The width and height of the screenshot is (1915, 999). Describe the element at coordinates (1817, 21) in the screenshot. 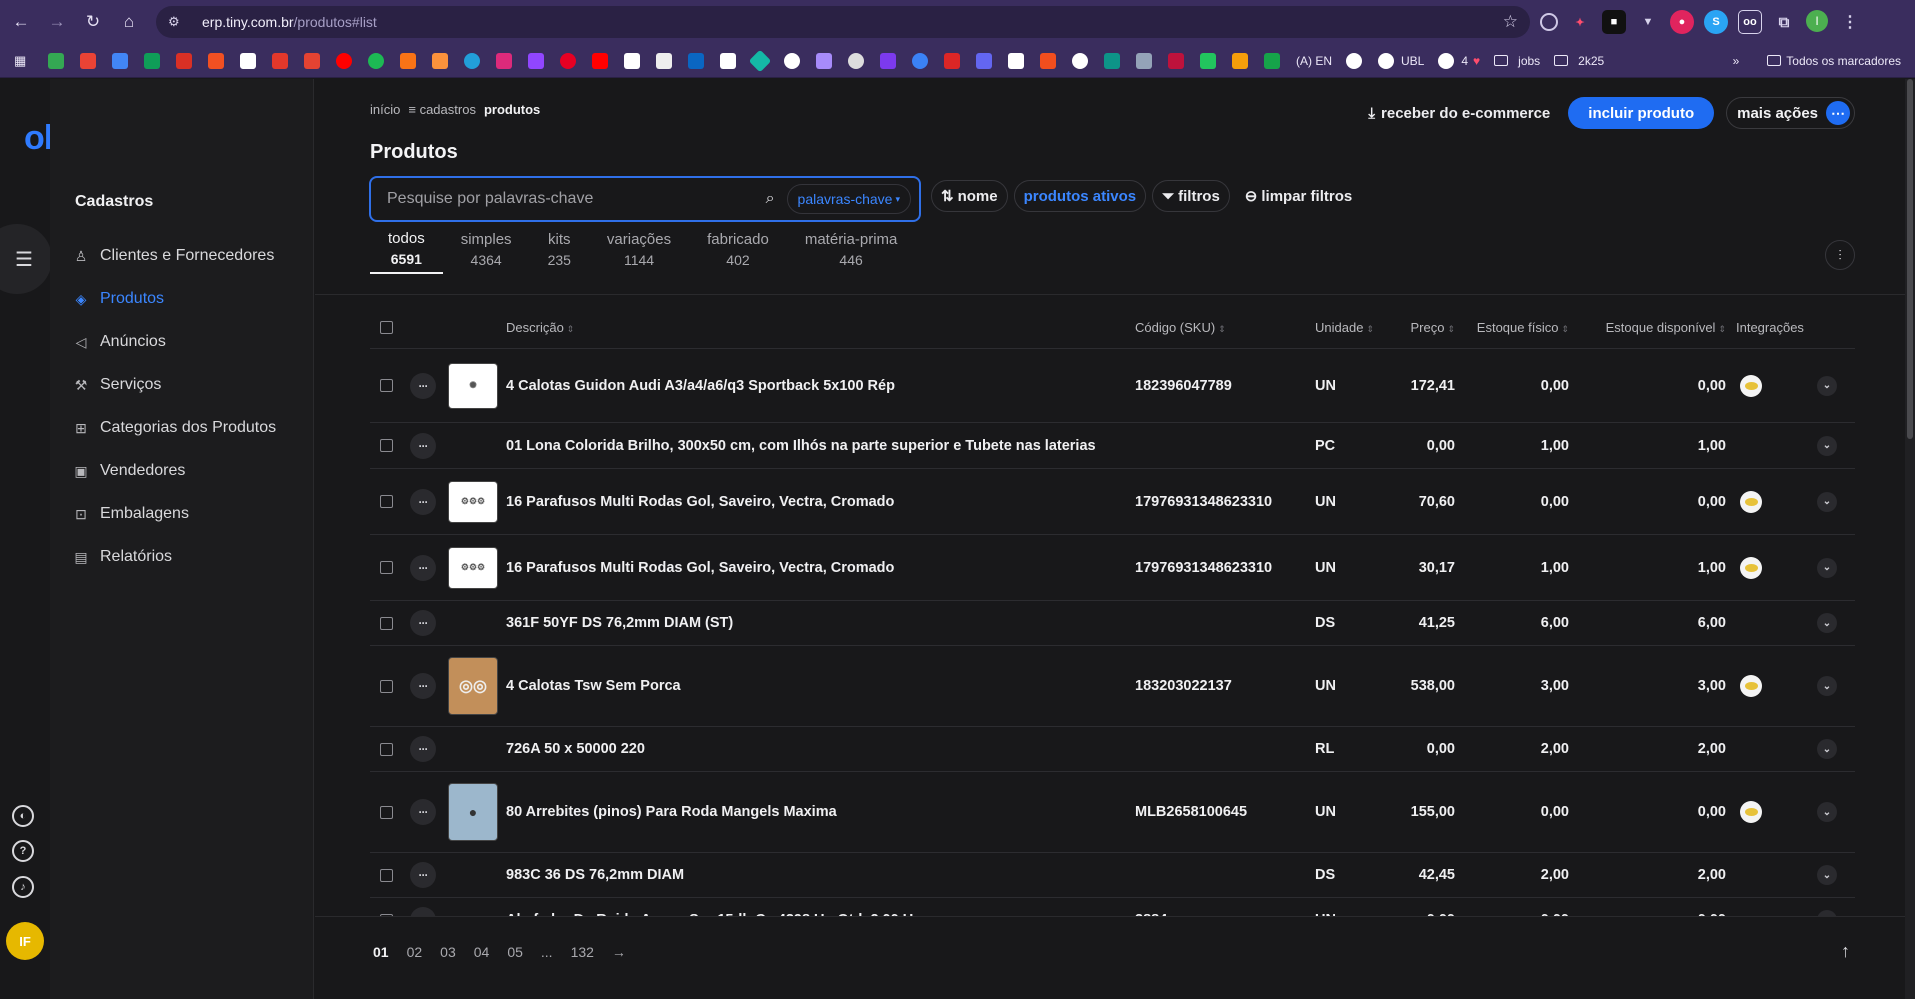

I see `profile-avatar: I` at that location.